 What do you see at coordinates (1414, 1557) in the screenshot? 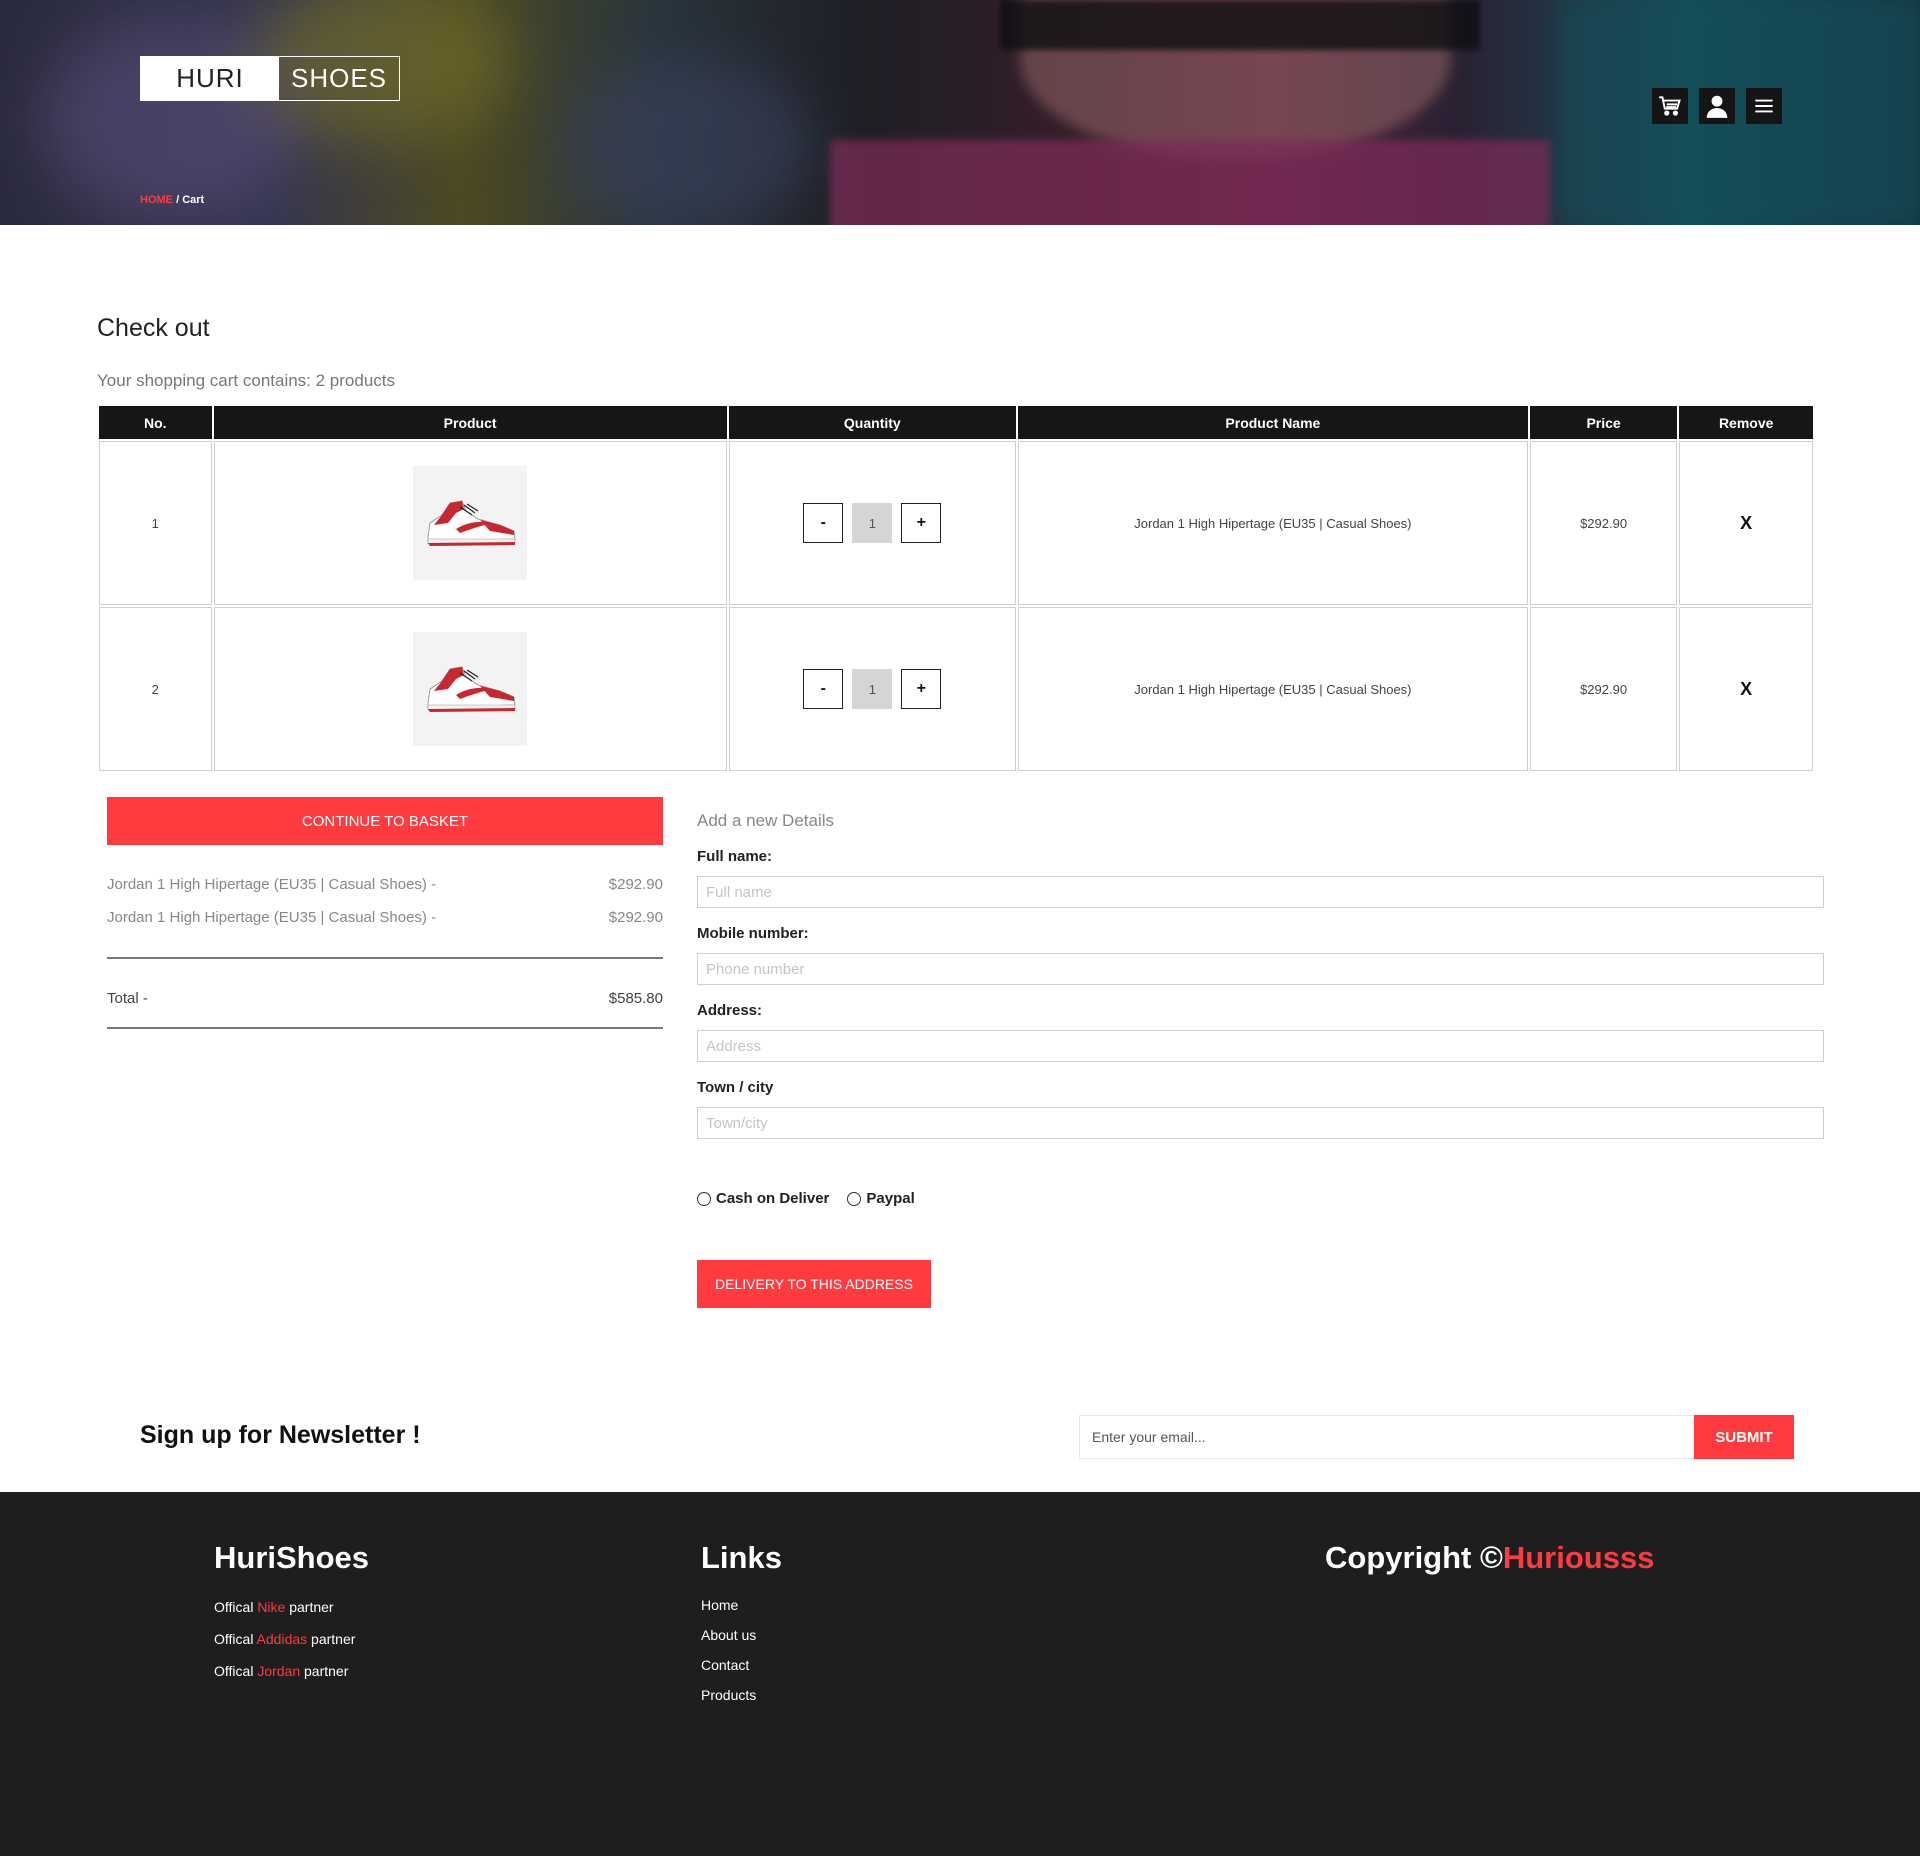
I see `copyright-prefix: Copyright ©` at bounding box center [1414, 1557].